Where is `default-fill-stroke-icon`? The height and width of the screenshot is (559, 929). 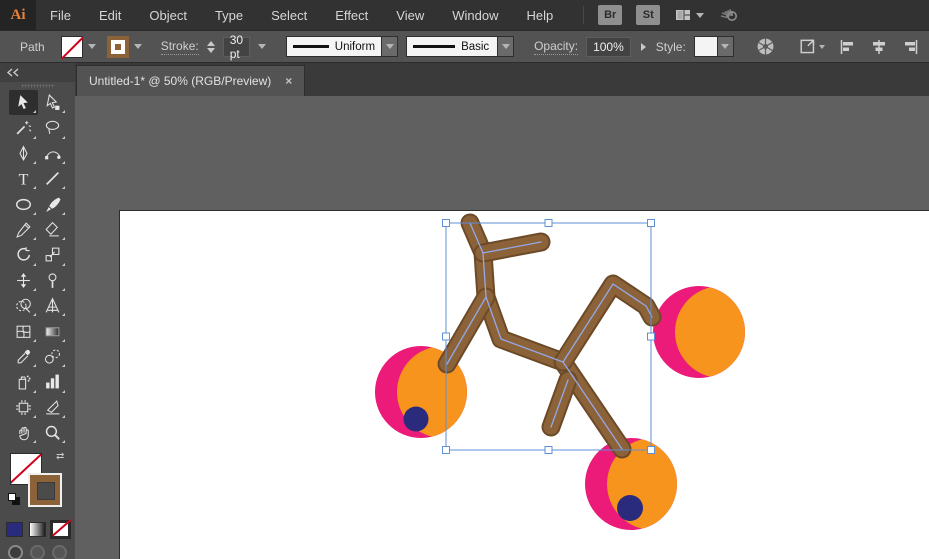
default-fill-stroke-icon is located at coordinates (14, 499).